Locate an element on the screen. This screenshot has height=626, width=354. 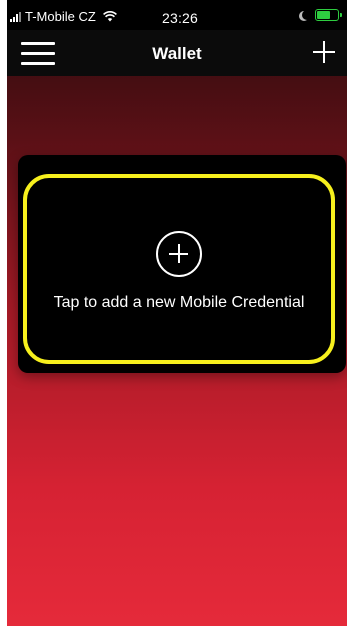
carrier-name: T-Mobile CZ is located at coordinates (60, 16).